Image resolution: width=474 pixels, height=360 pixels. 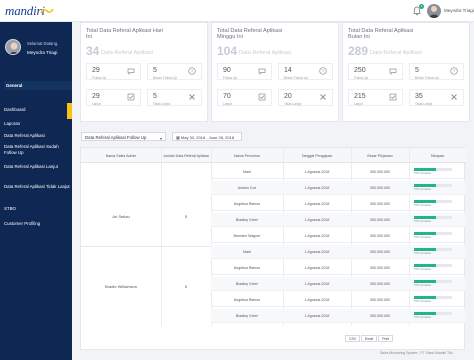 What do you see at coordinates (36, 110) in the screenshot?
I see `sidebar-item-dashboard: Dashboard` at bounding box center [36, 110].